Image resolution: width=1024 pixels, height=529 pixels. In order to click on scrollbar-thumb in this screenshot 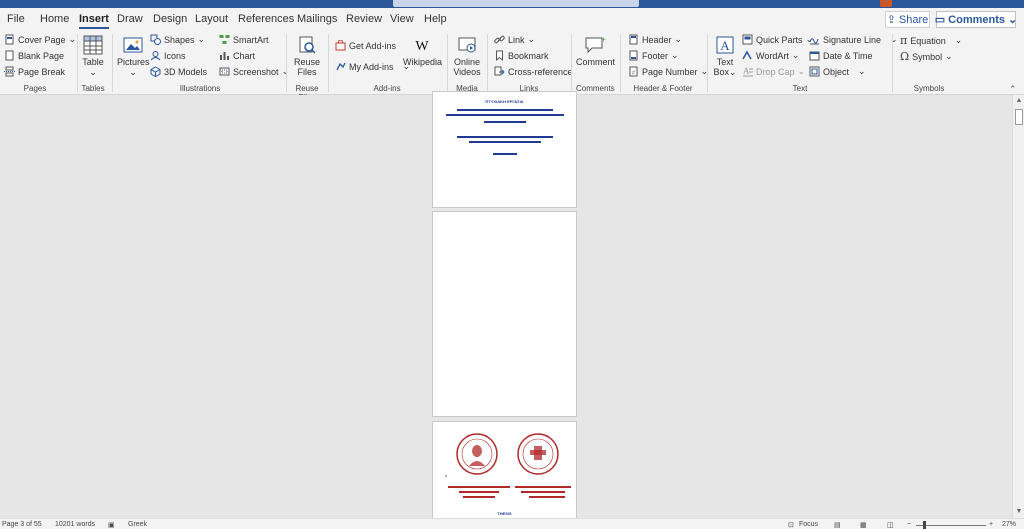, I will do `click(1019, 117)`.